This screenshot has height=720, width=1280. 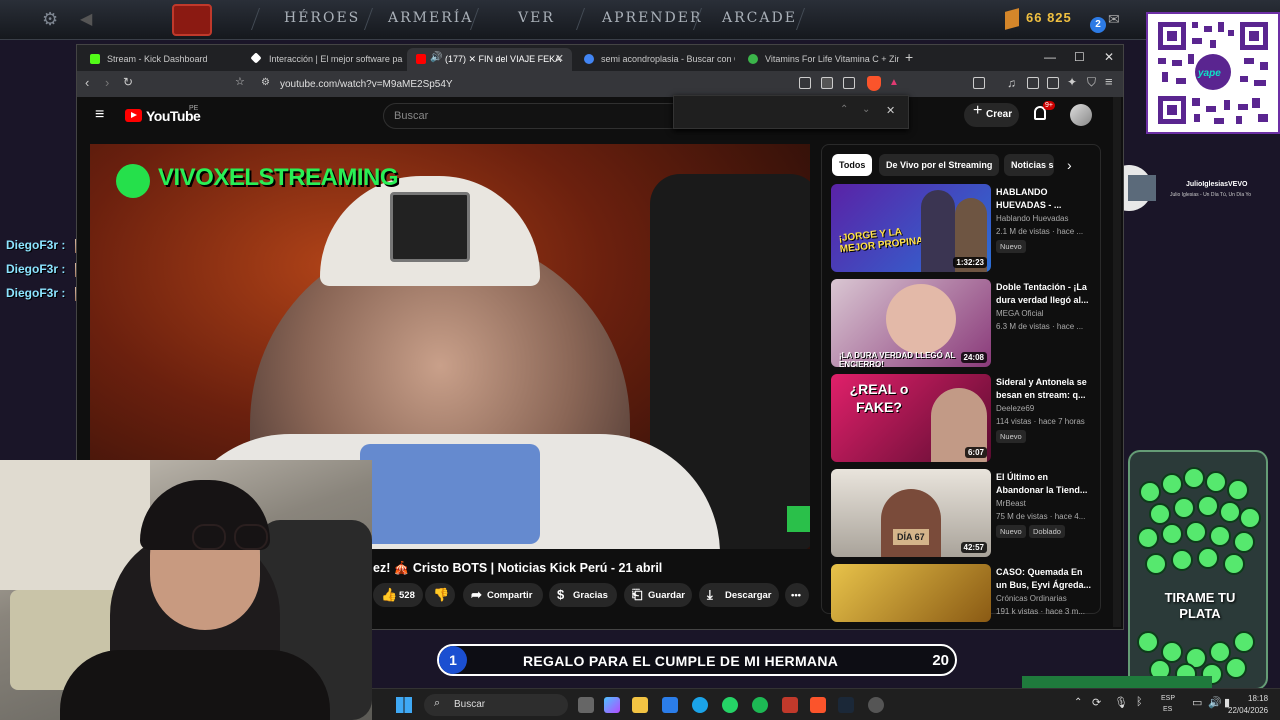 What do you see at coordinates (1109, 57) in the screenshot?
I see `close-window-icon: ✕` at bounding box center [1109, 57].